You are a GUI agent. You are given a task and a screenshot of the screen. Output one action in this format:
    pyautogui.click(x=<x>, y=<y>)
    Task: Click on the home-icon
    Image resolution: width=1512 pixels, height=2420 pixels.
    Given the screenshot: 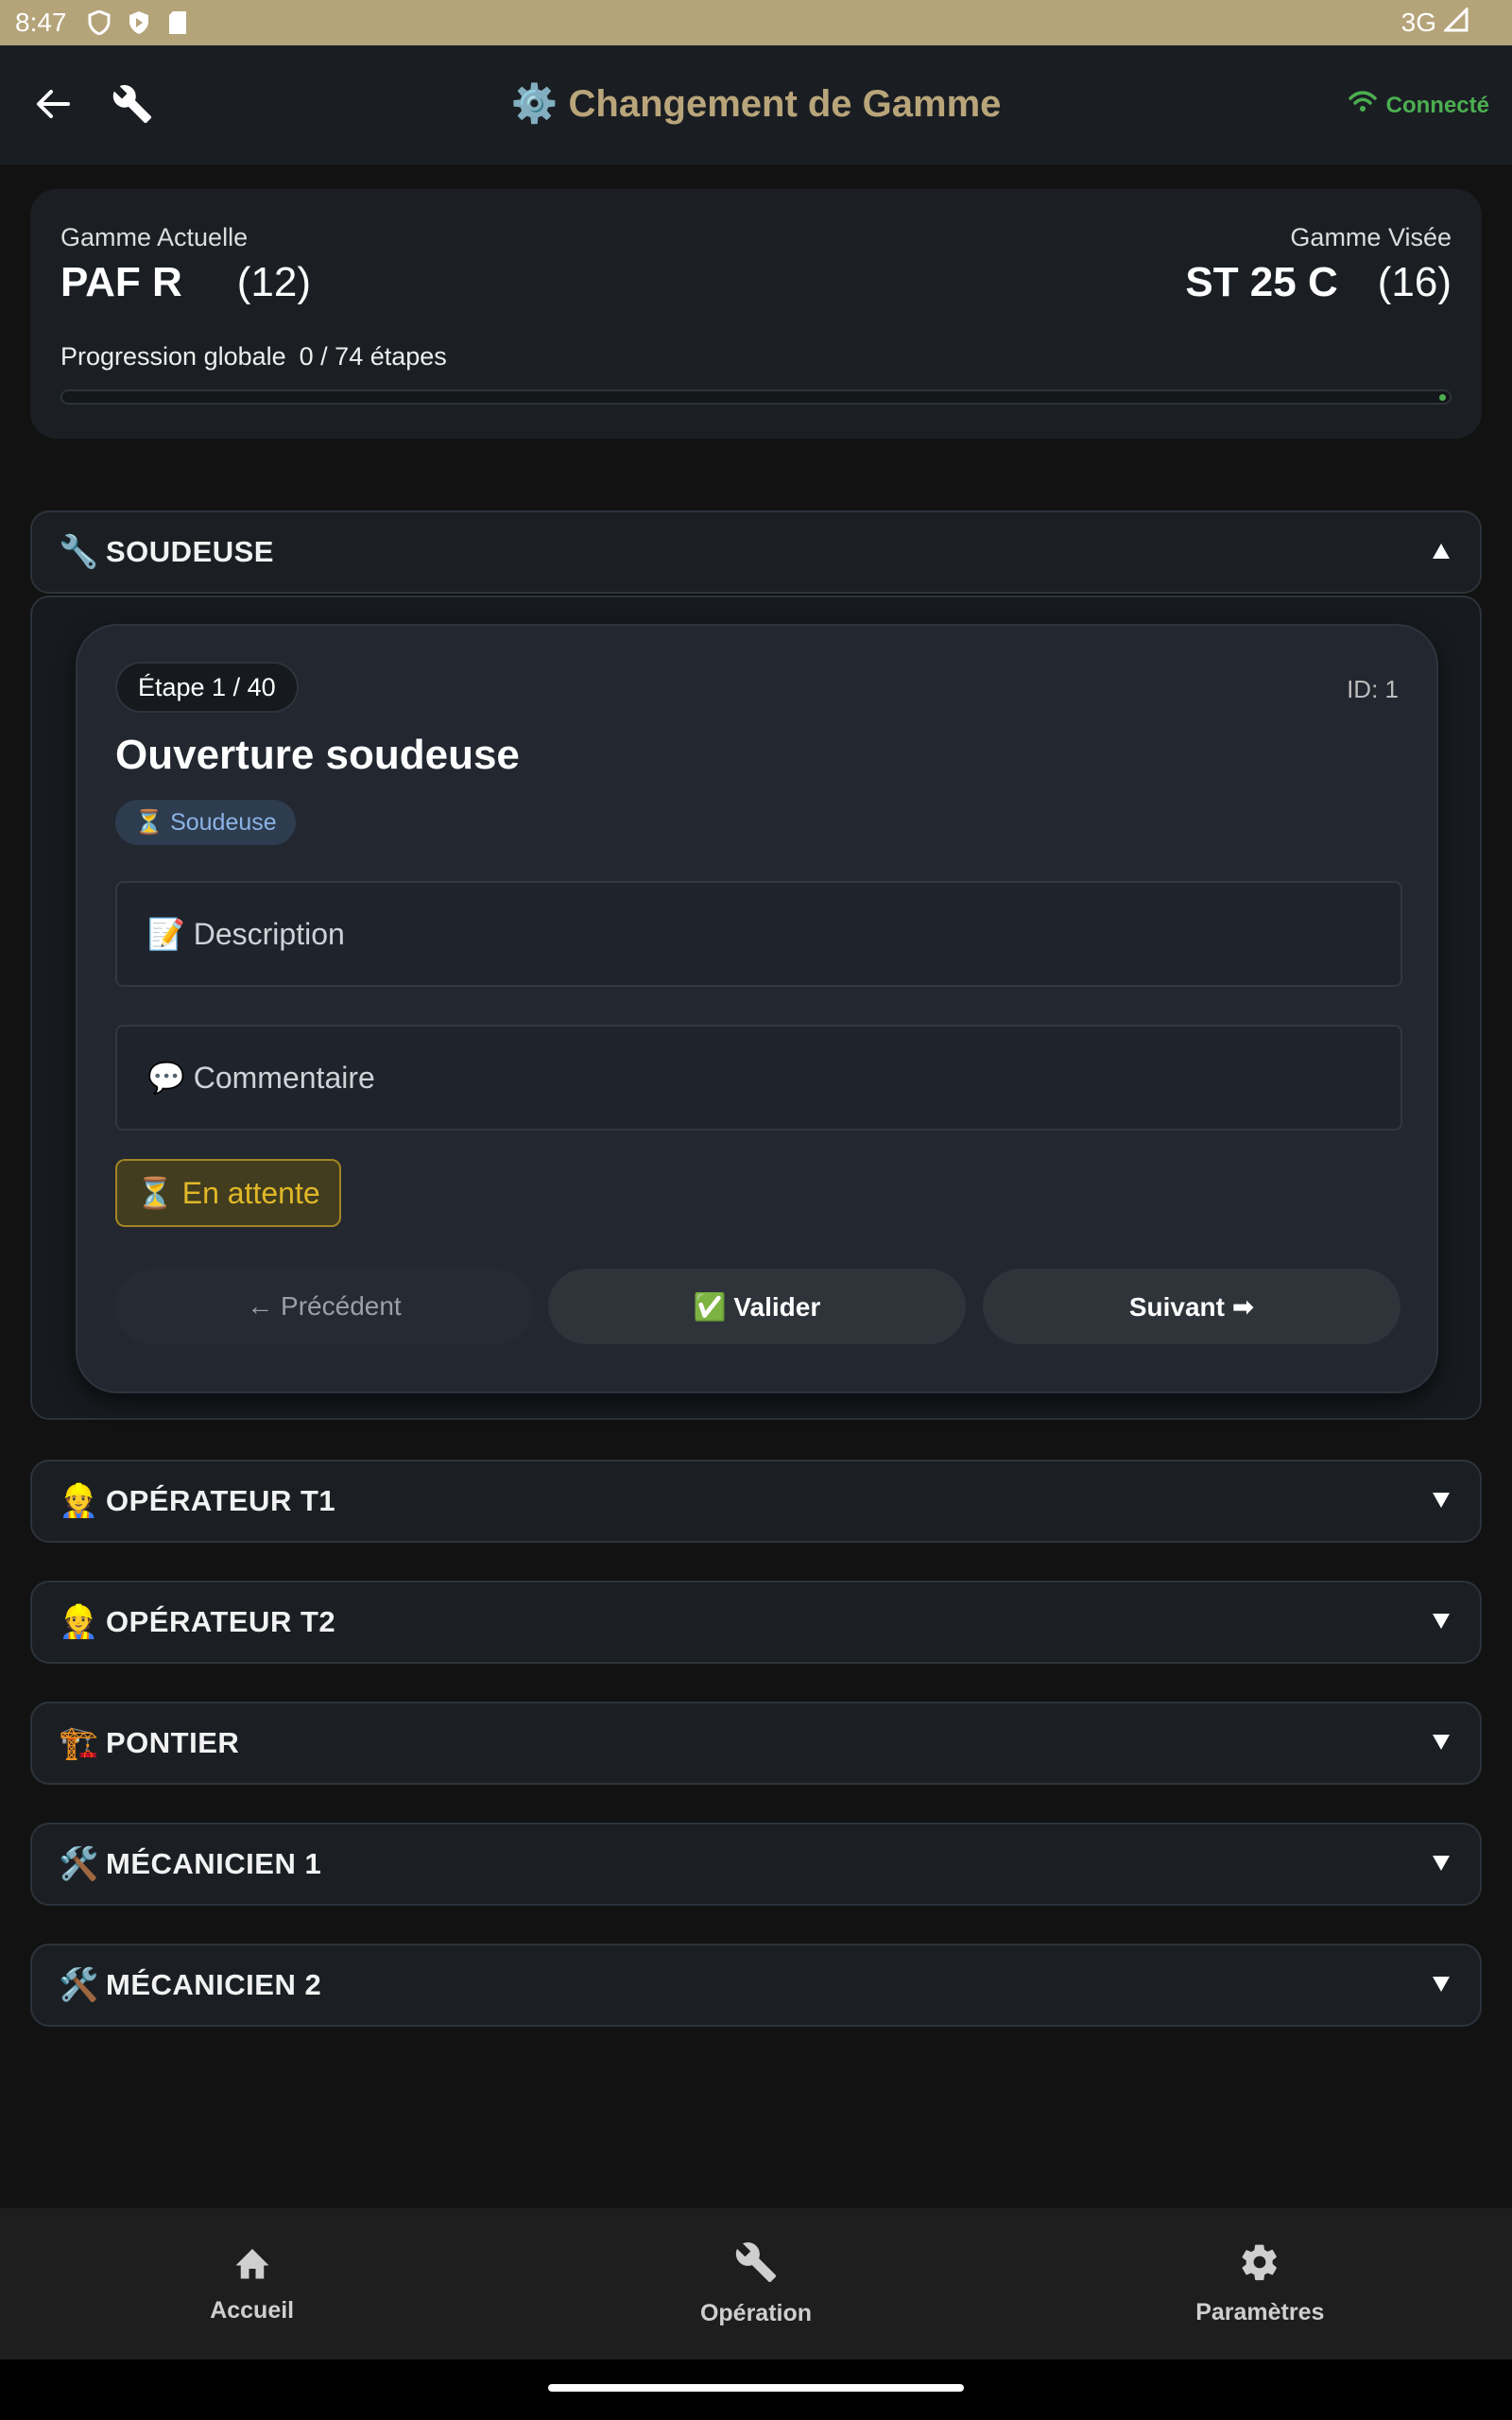 What is the action you would take?
    pyautogui.click(x=252, y=2266)
    